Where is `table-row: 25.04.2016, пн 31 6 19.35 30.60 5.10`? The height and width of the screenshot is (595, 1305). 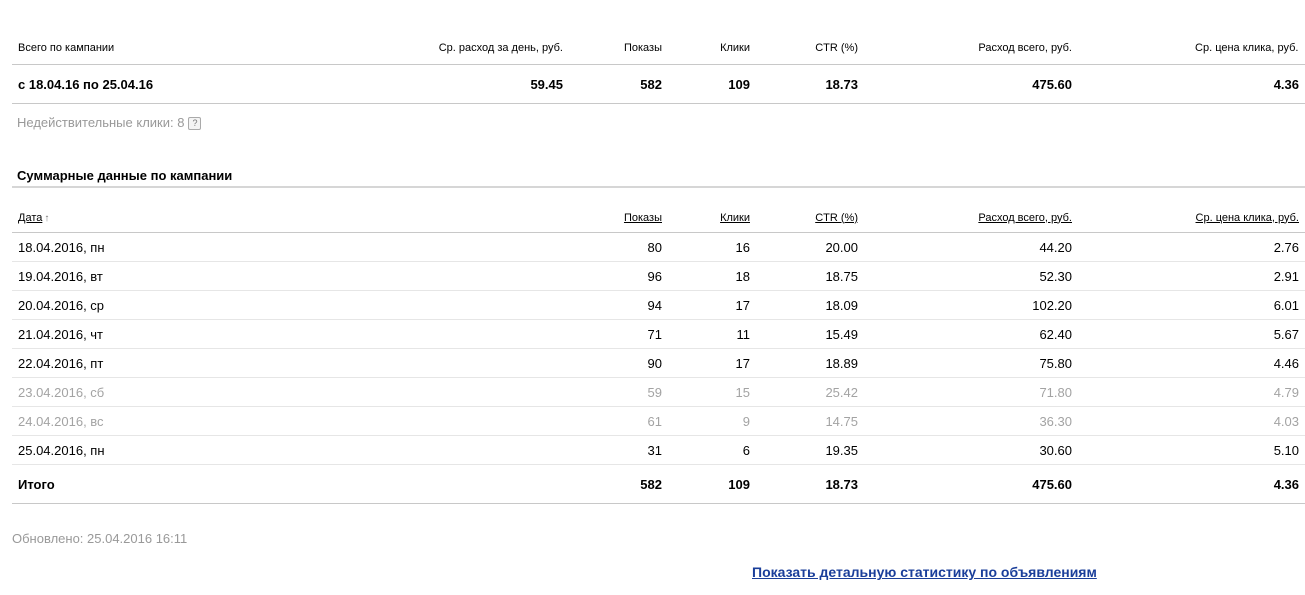
table-row: 25.04.2016, пн 31 6 19.35 30.60 5.10 is located at coordinates (658, 450).